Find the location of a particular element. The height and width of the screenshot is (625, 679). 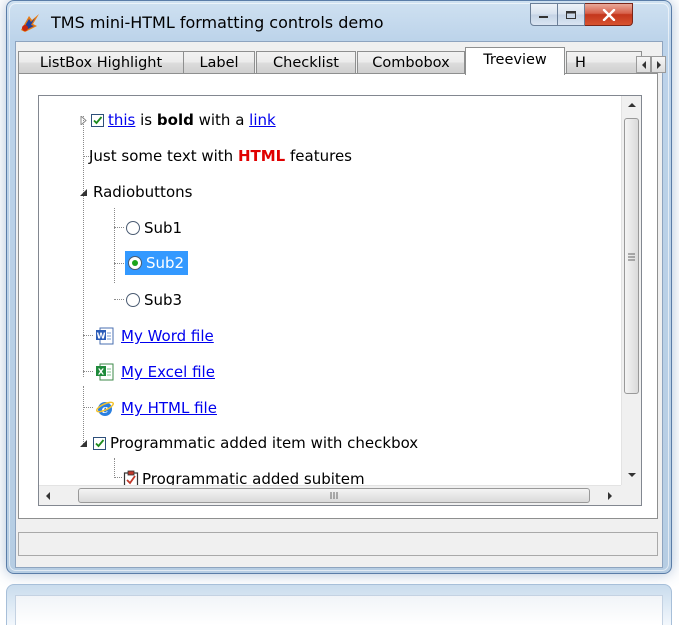

tree-node-programmatic-subitem: Programmatic added subitem is located at coordinates (244, 474).